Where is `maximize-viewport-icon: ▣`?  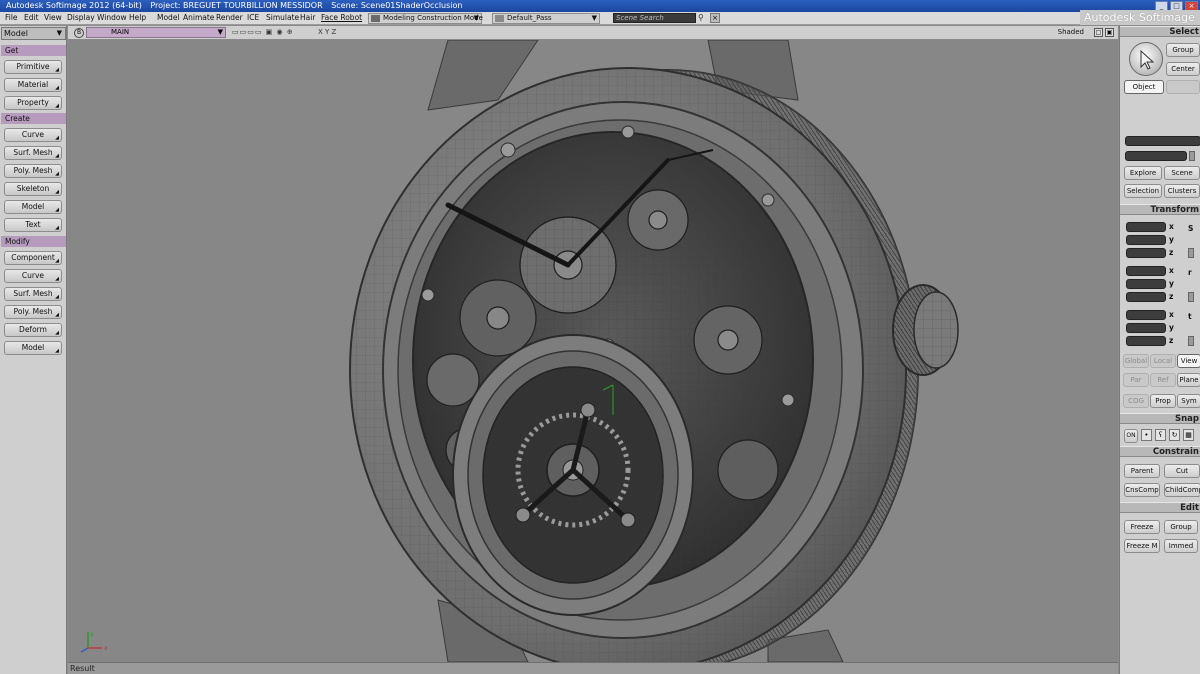
maximize-viewport-icon: ▣ is located at coordinates (1109, 32).